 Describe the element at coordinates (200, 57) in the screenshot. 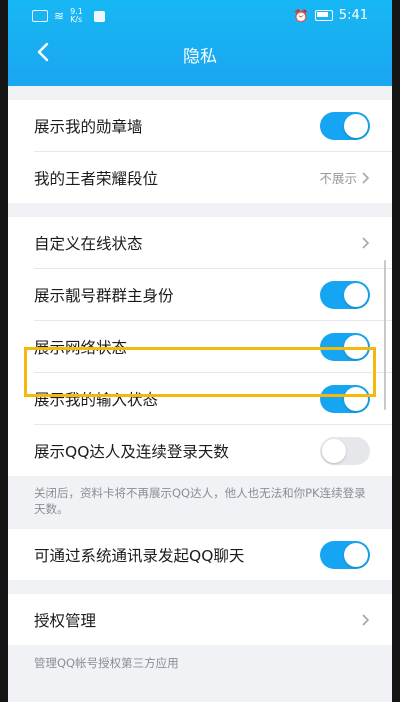

I see `page-title: 隐私` at that location.